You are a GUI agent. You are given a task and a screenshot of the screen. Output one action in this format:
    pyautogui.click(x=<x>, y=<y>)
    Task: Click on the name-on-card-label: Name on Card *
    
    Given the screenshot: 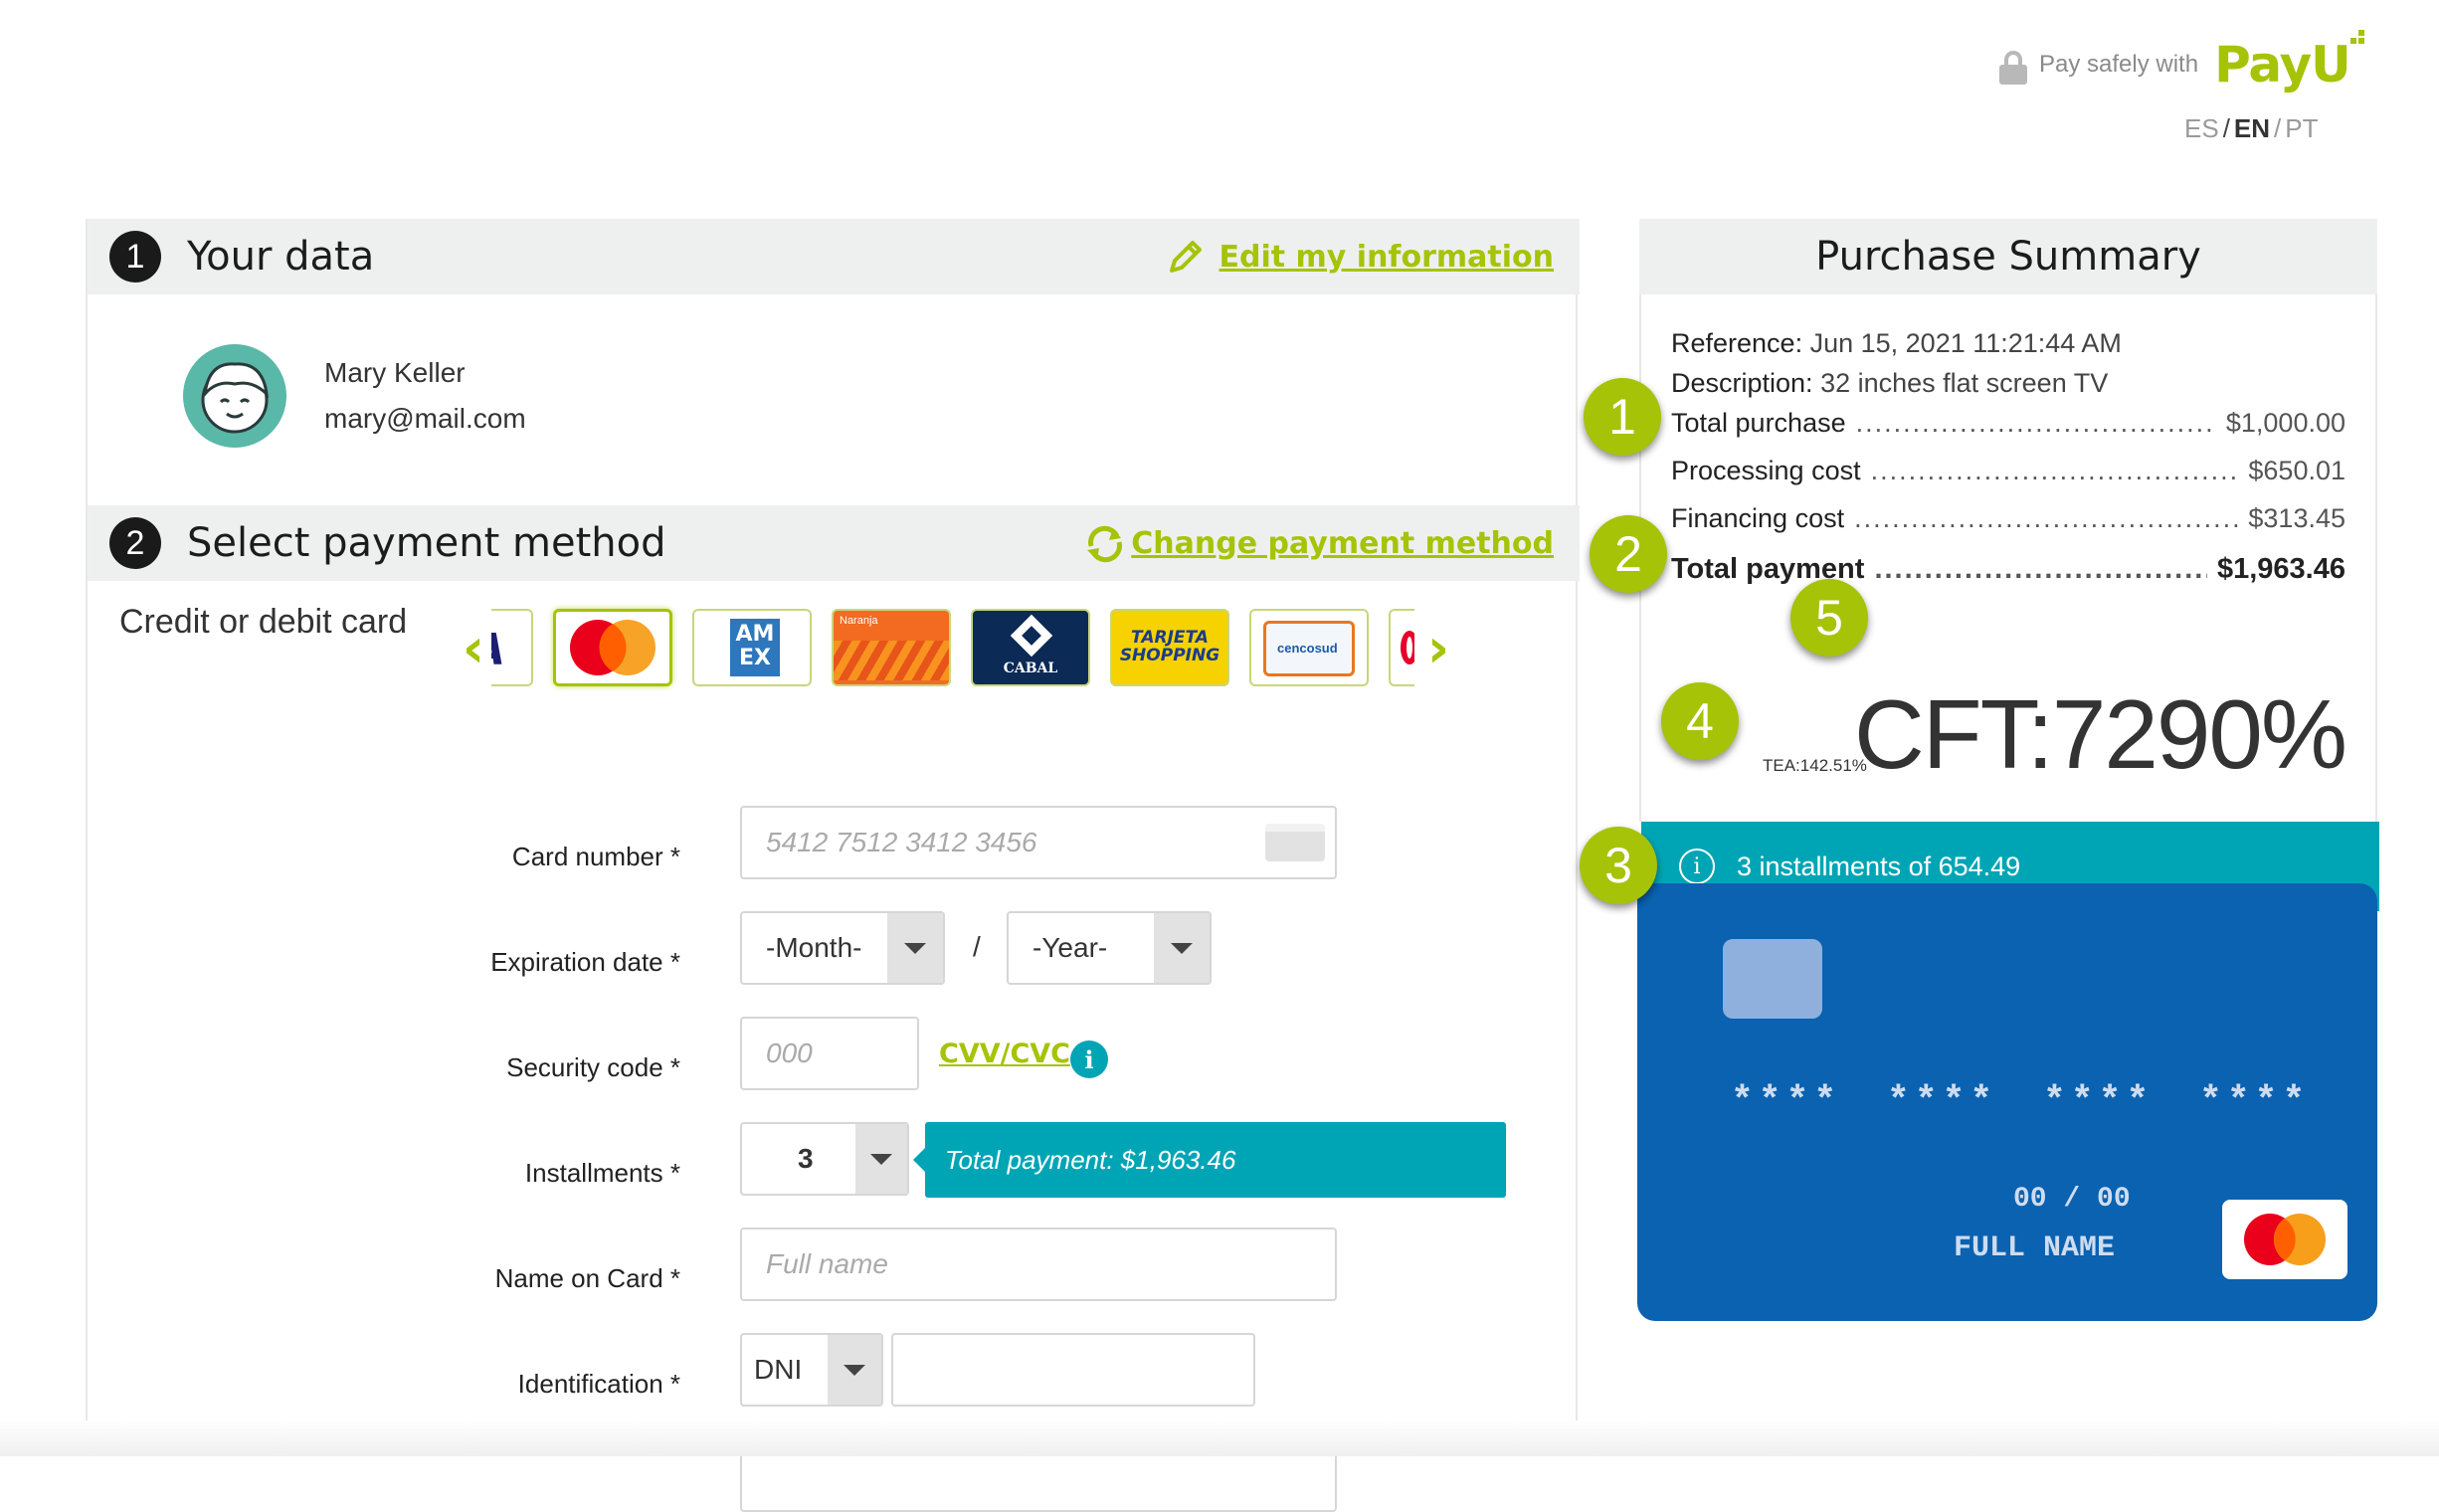 What is the action you would take?
    pyautogui.click(x=587, y=1278)
    